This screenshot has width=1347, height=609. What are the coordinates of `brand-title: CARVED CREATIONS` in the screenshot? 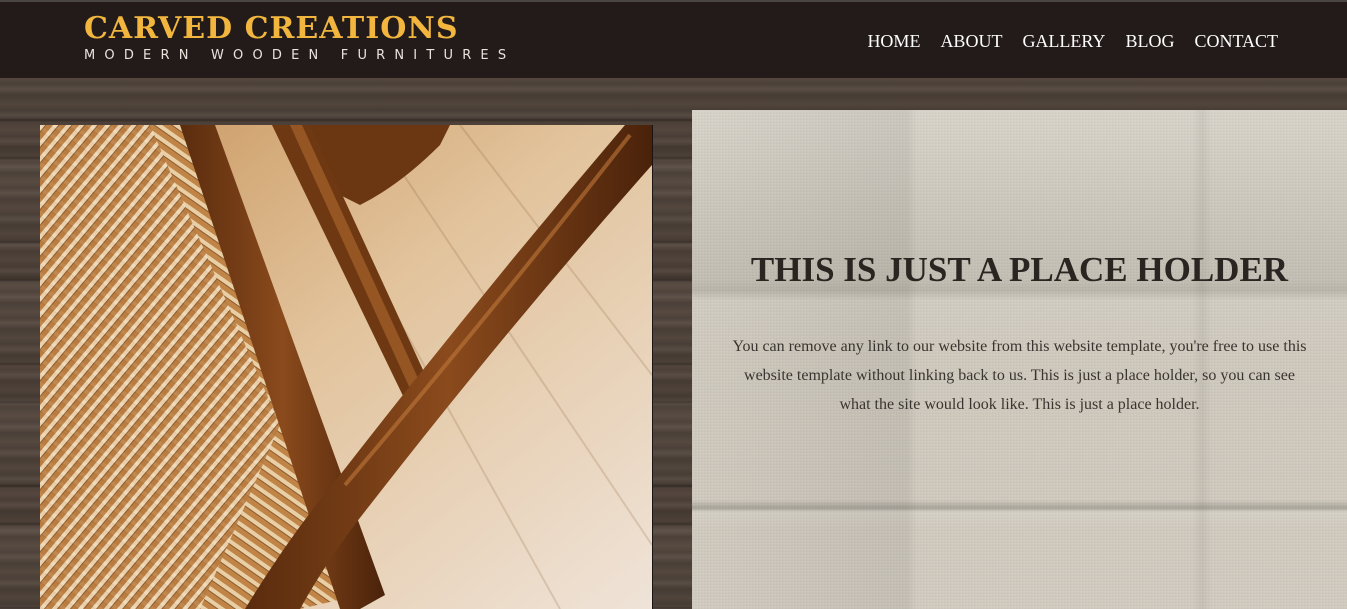 It's located at (299, 29).